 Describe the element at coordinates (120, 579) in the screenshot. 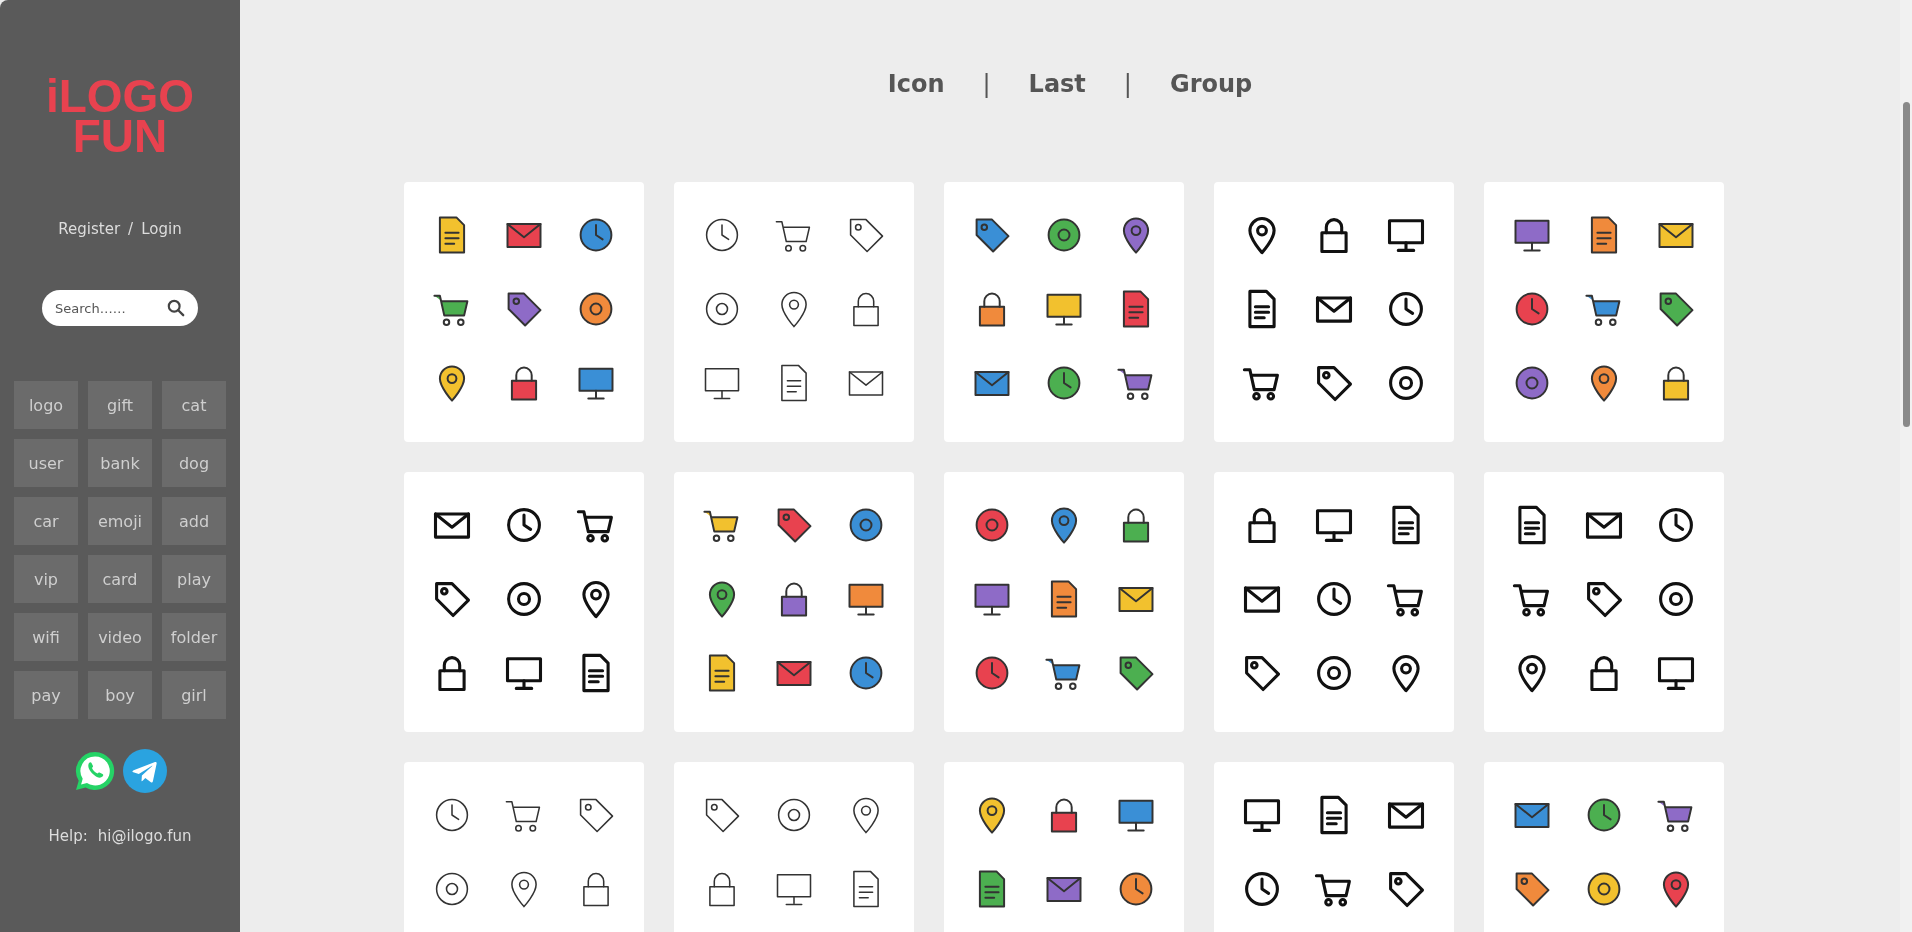

I see `tag-button: card` at that location.